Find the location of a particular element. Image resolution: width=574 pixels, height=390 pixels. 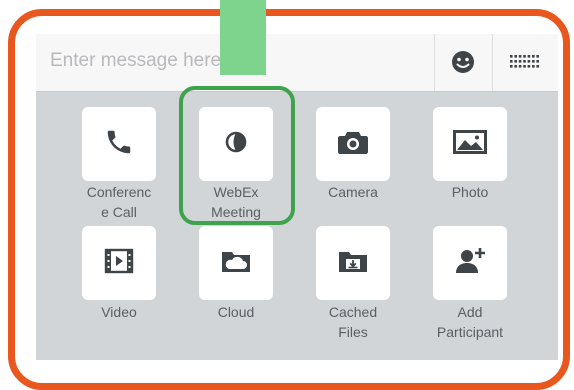

cloud-folder-icon is located at coordinates (236, 263).